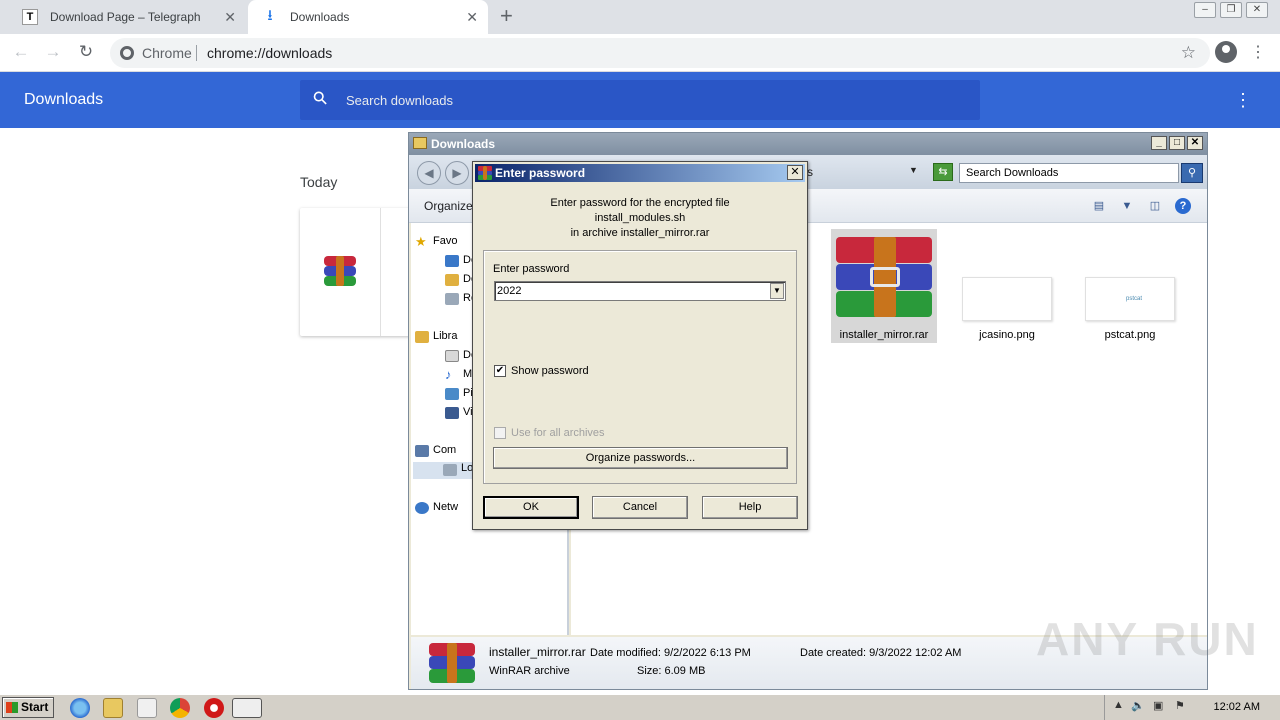  Describe the element at coordinates (1188, 53) in the screenshot. I see `bookmark-star-icon: ☆` at that location.